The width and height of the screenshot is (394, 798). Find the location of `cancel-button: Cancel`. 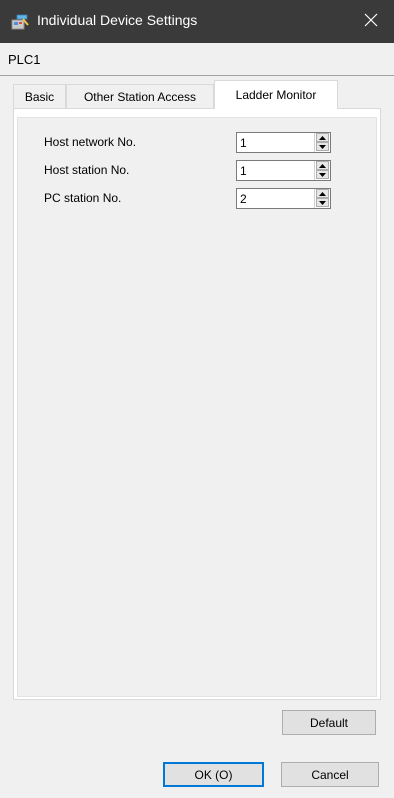

cancel-button: Cancel is located at coordinates (330, 774).